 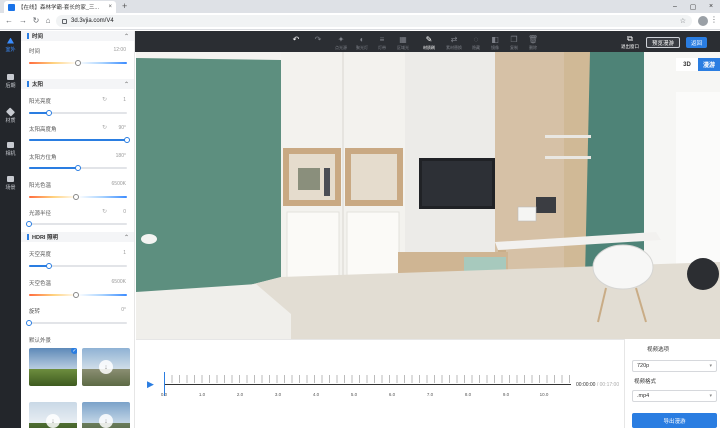 I want to click on tool-label: 灯带, so click(x=382, y=47).